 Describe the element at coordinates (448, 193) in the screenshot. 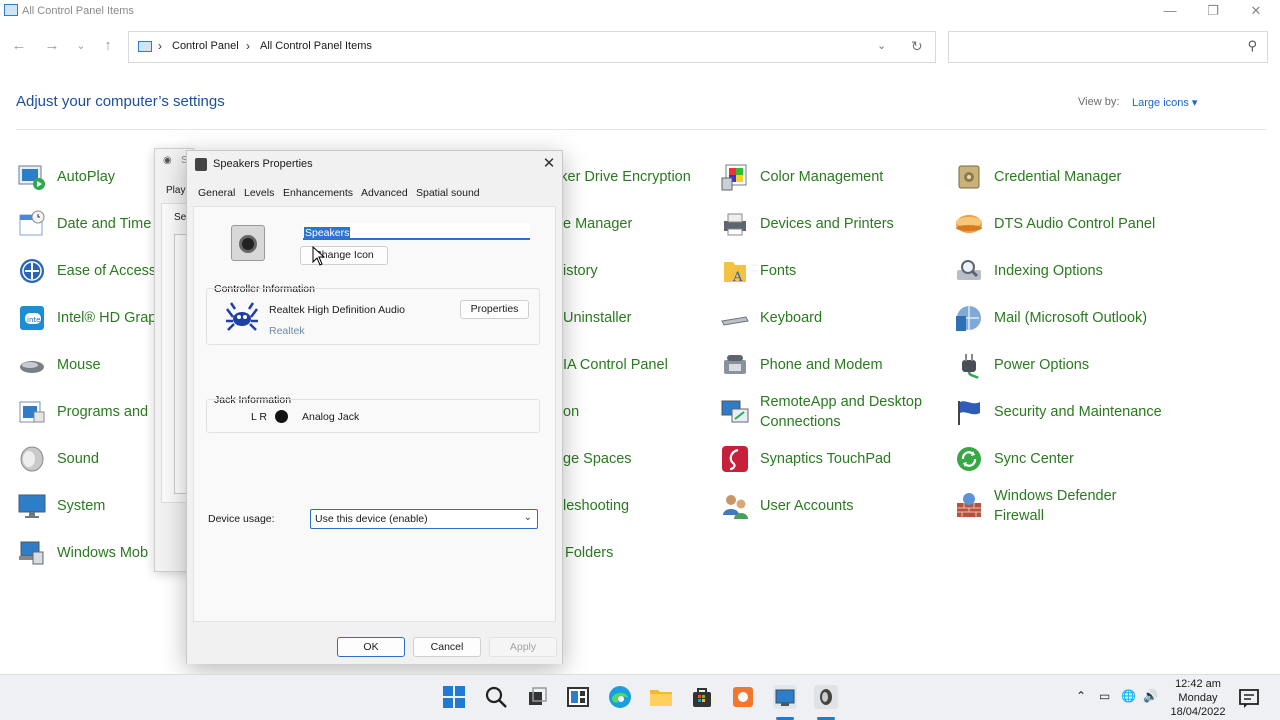

I see `tab-spatial-sound: Spatial sound` at that location.